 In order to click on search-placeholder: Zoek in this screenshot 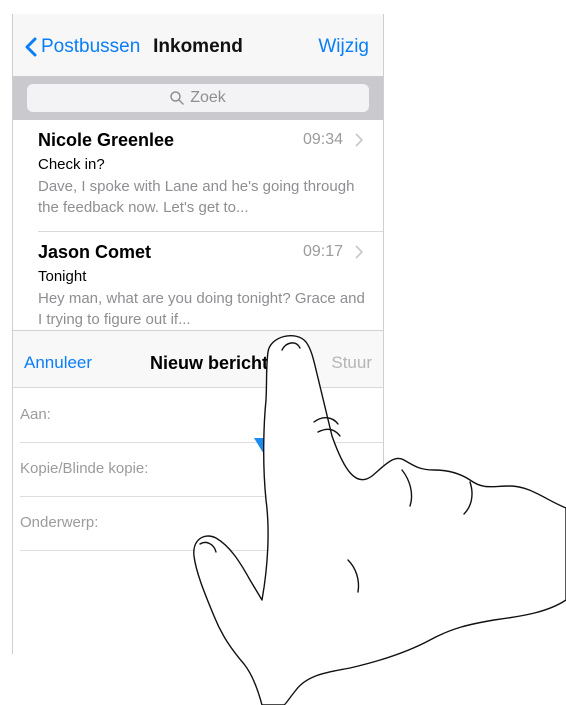, I will do `click(208, 97)`.